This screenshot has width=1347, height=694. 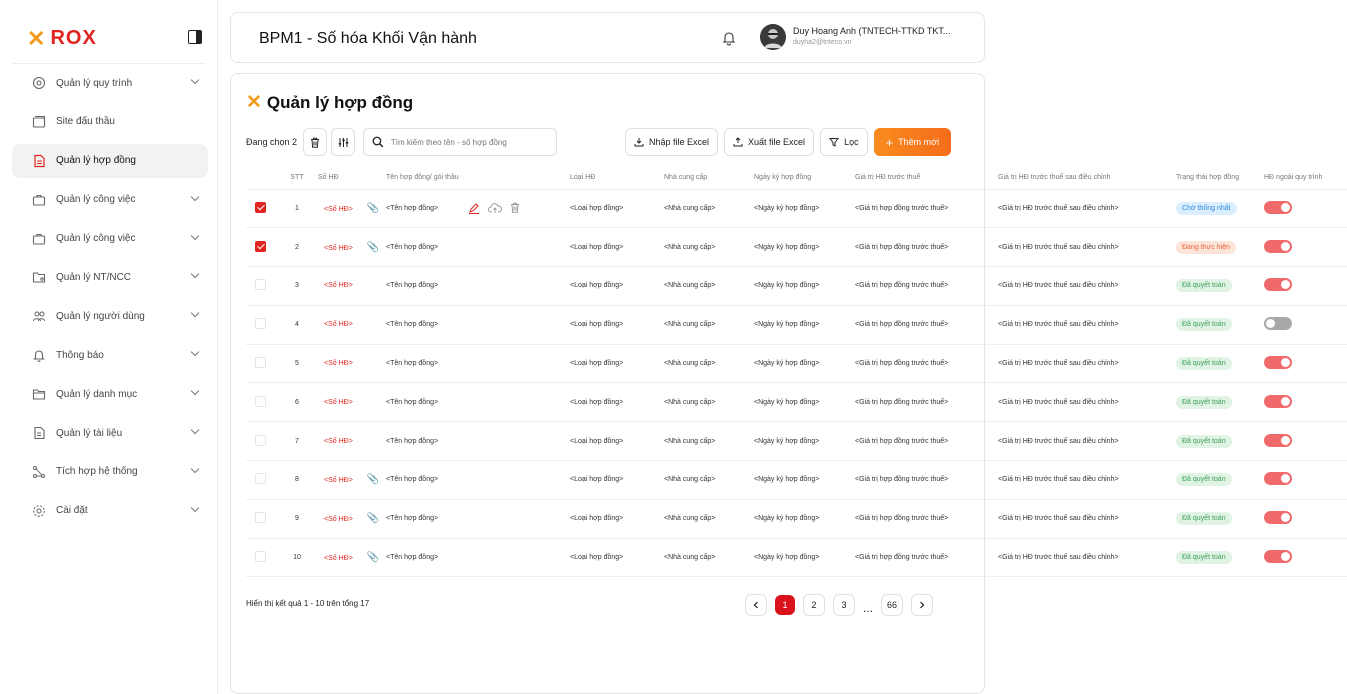 What do you see at coordinates (495, 208) in the screenshot?
I see `cloud-upload-icon` at bounding box center [495, 208].